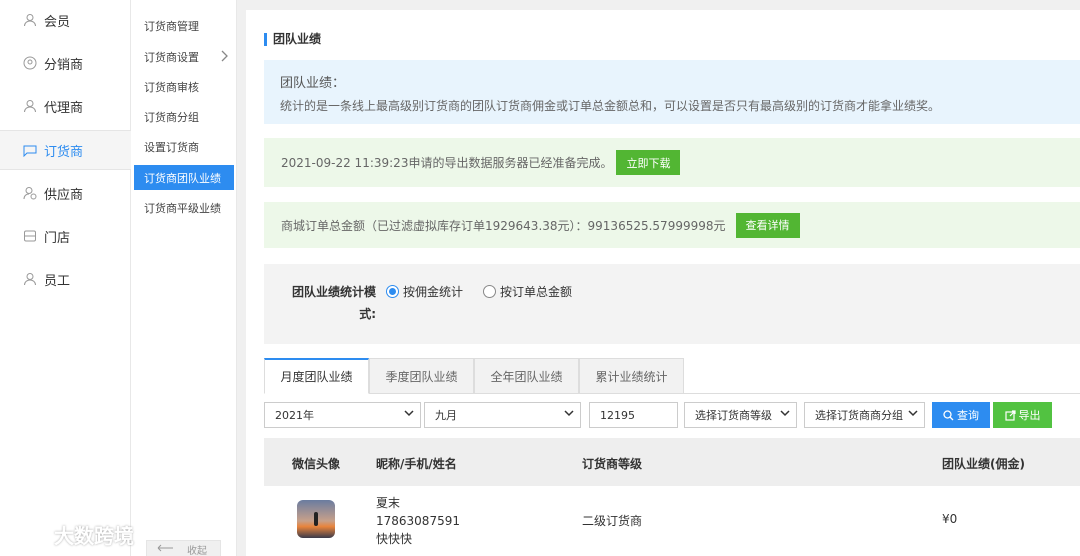  What do you see at coordinates (617, 415) in the screenshot?
I see `keyword-input-value: 12195` at bounding box center [617, 415].